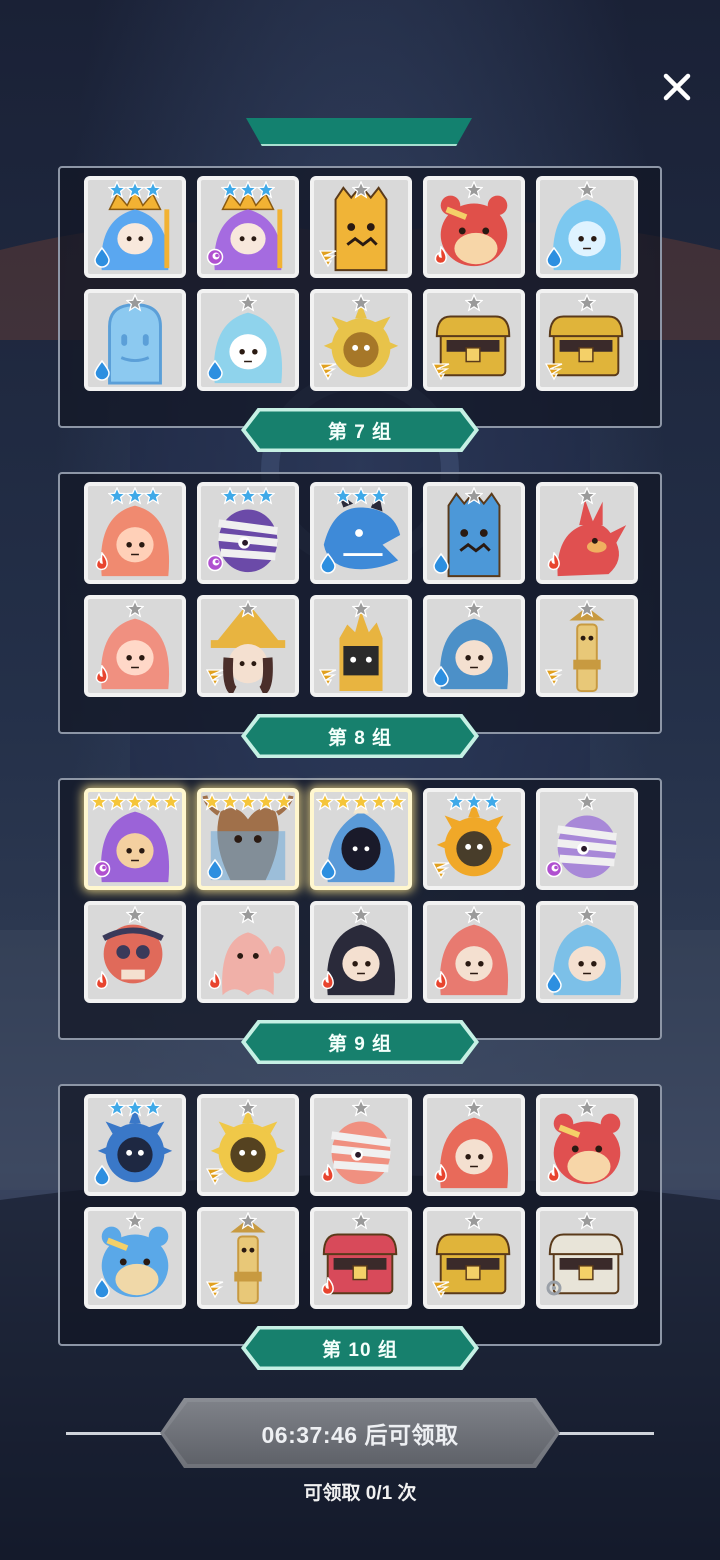 This screenshot has height=1560, width=720. I want to click on close-button, so click(677, 87).